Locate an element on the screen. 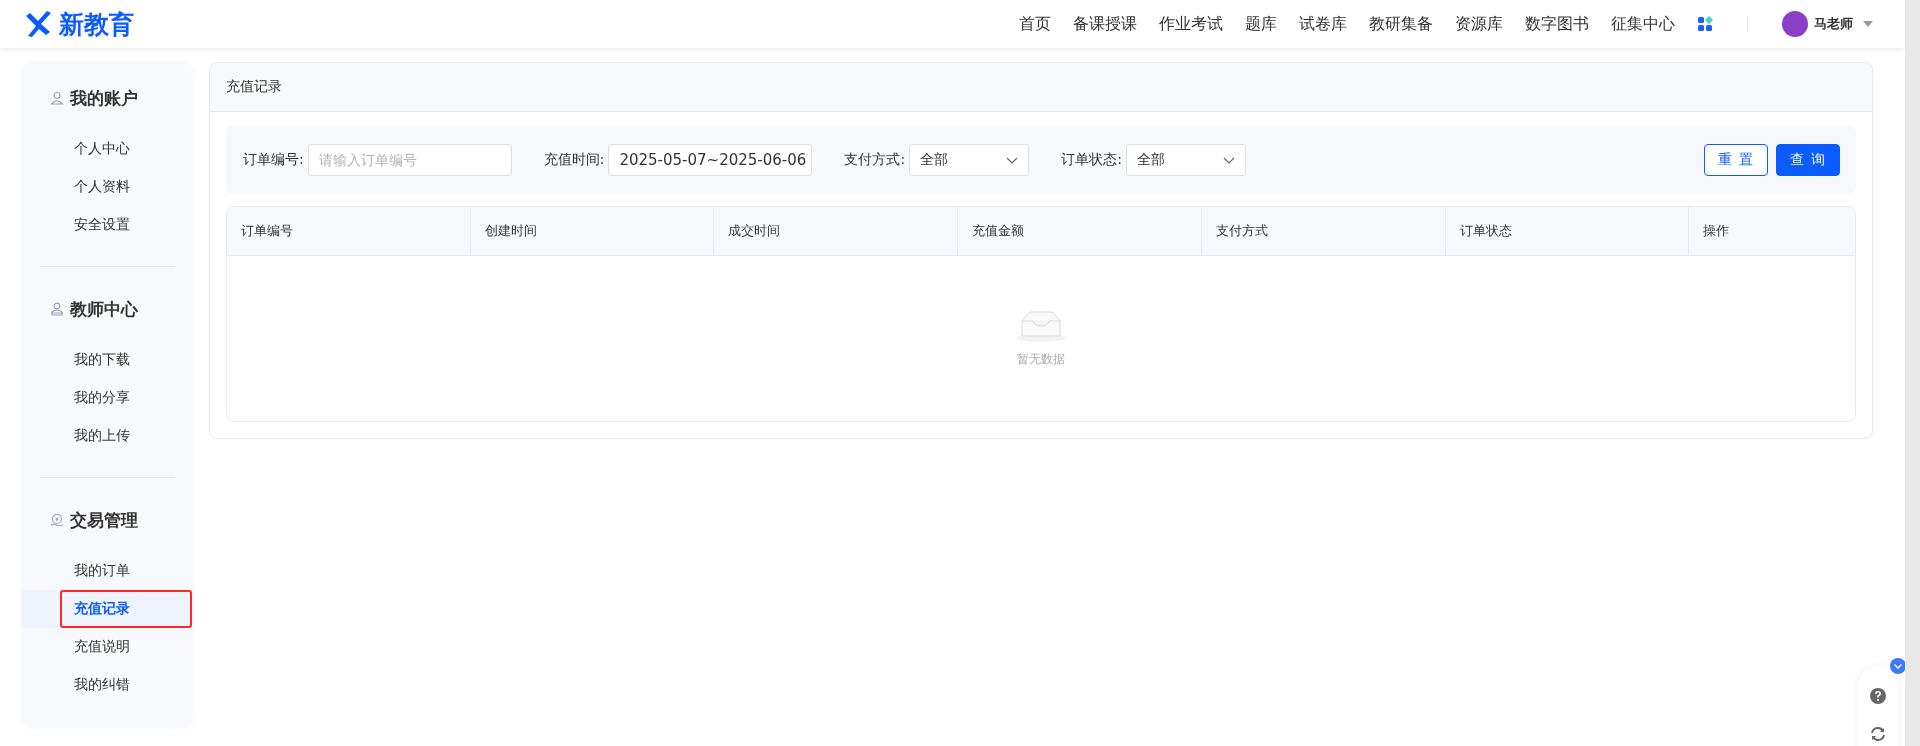 The height and width of the screenshot is (746, 1920). sidebar-item: 个人资料 is located at coordinates (102, 187).